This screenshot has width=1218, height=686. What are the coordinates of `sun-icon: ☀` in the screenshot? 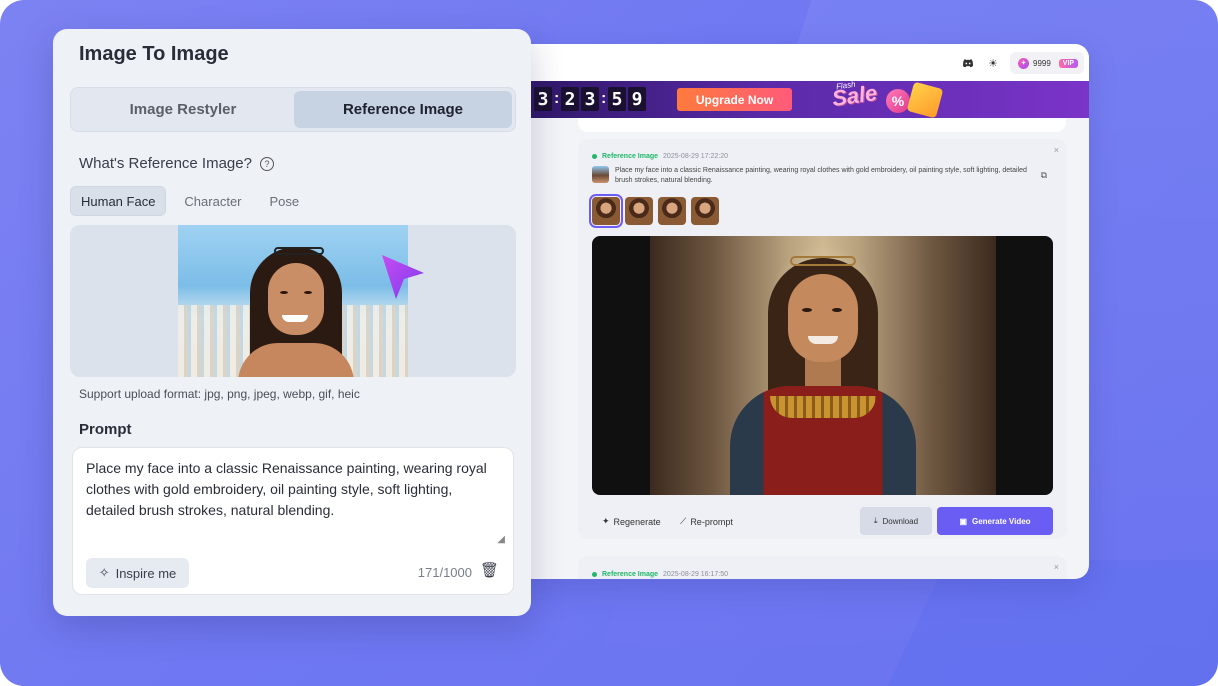 It's located at (993, 63).